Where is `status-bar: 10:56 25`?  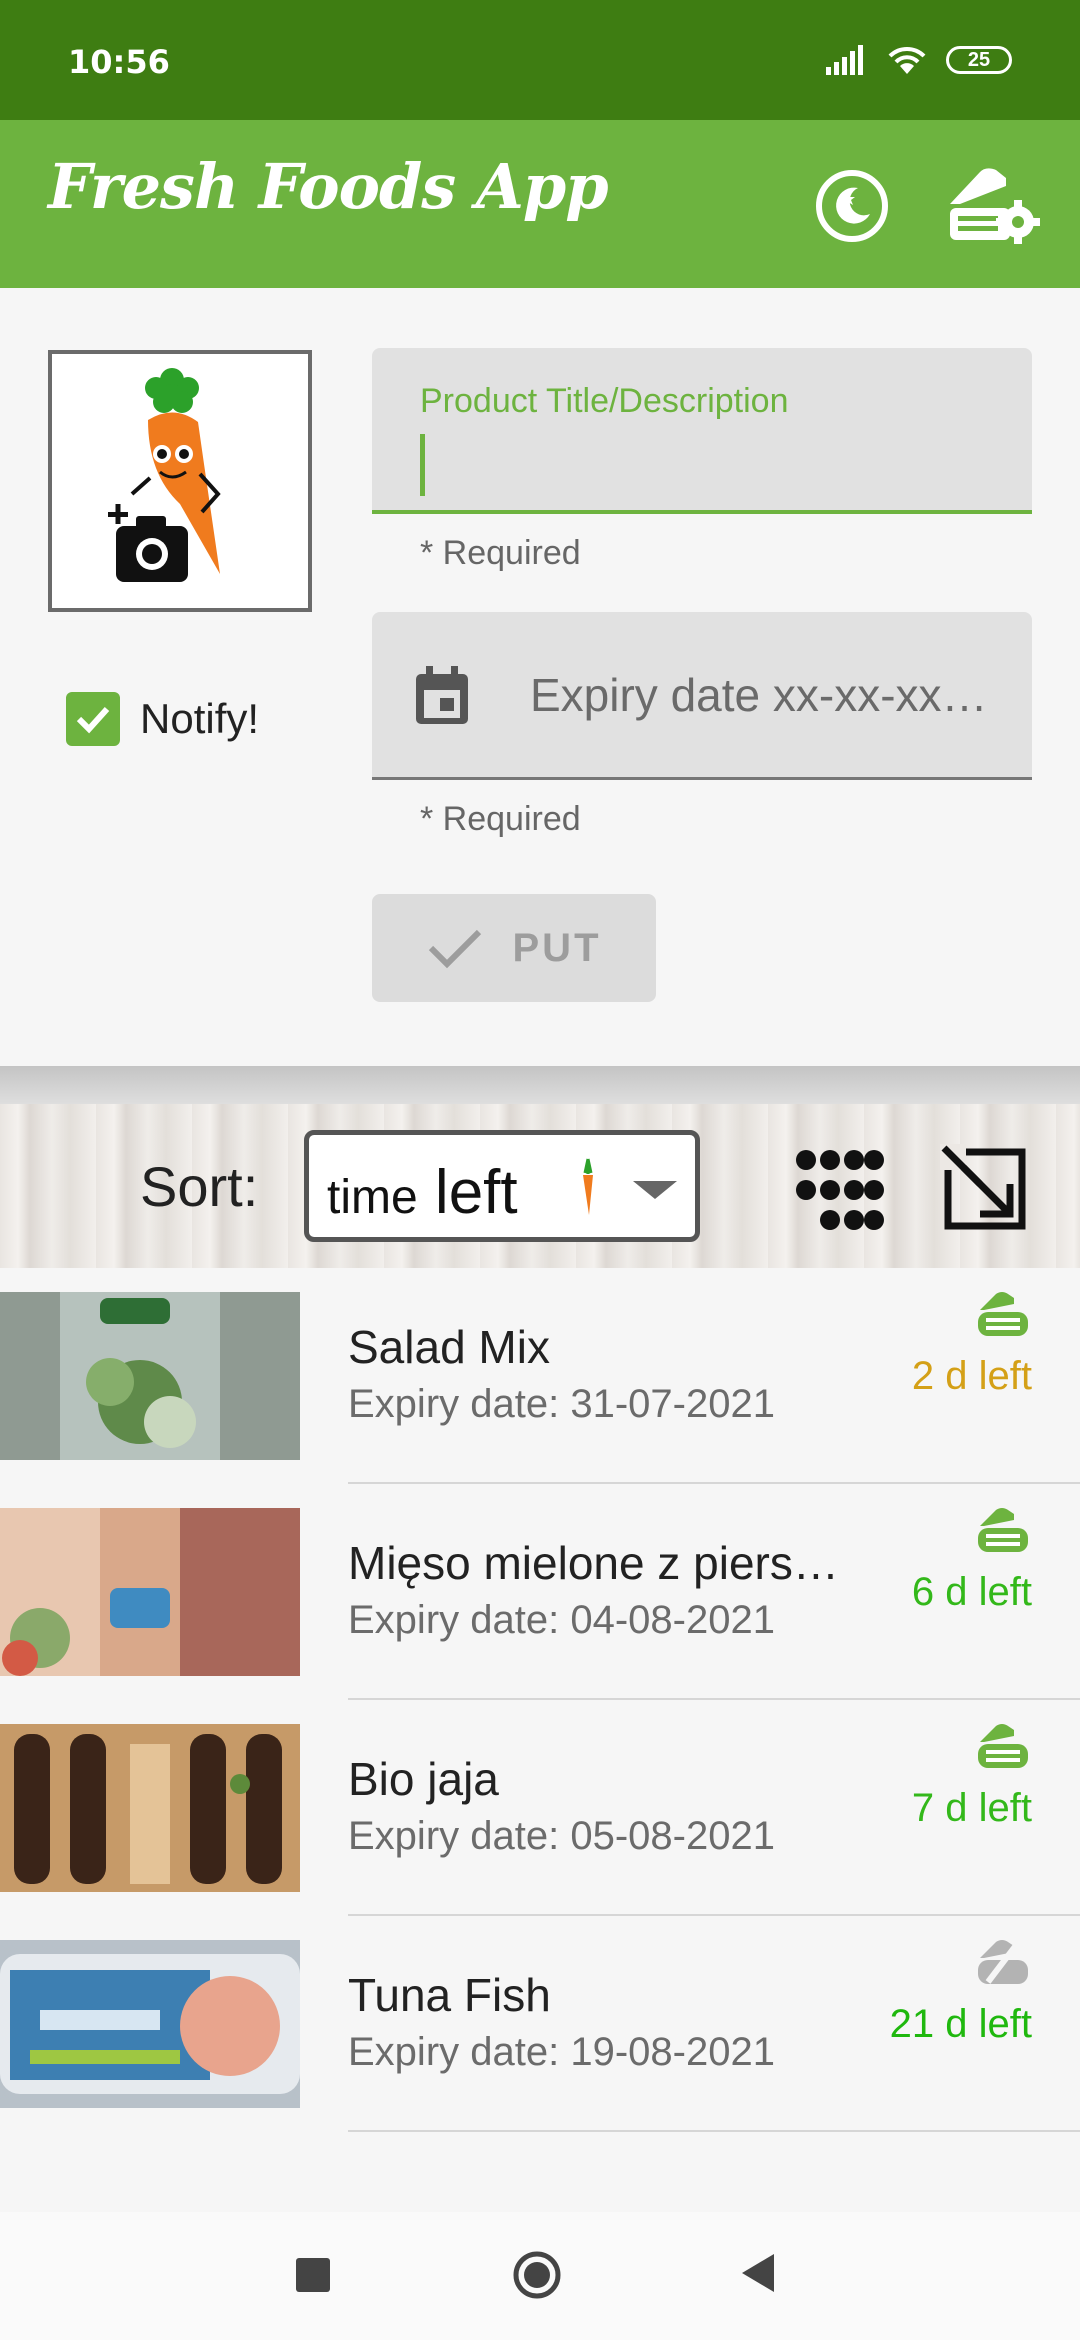 status-bar: 10:56 25 is located at coordinates (540, 60).